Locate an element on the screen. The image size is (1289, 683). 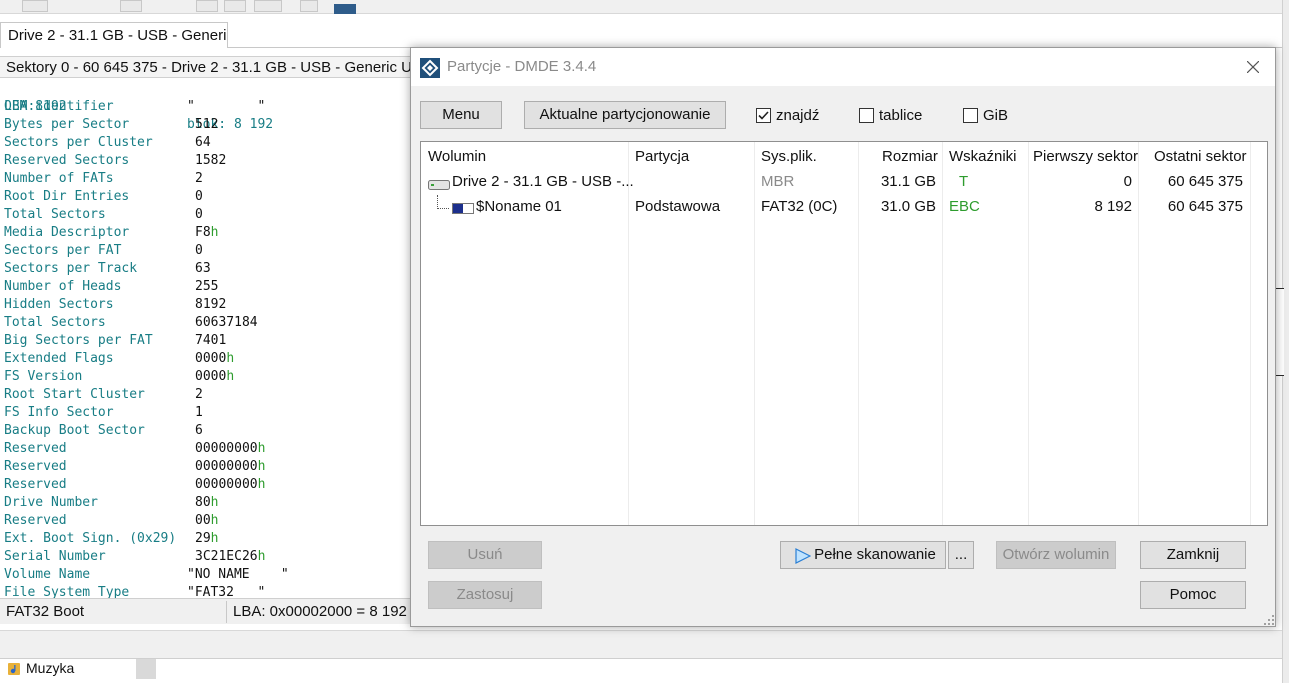
boot-field-row: Total Sectors 60637184 is located at coordinates (210, 323).